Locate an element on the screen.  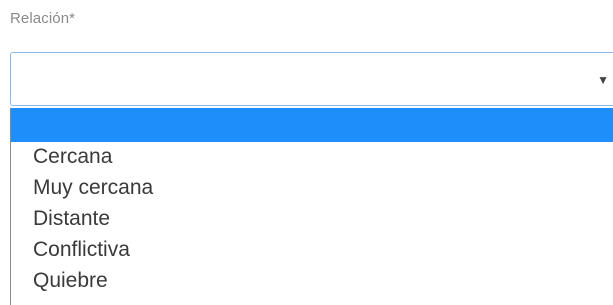
option-quiebre: Quiebre is located at coordinates (312, 280).